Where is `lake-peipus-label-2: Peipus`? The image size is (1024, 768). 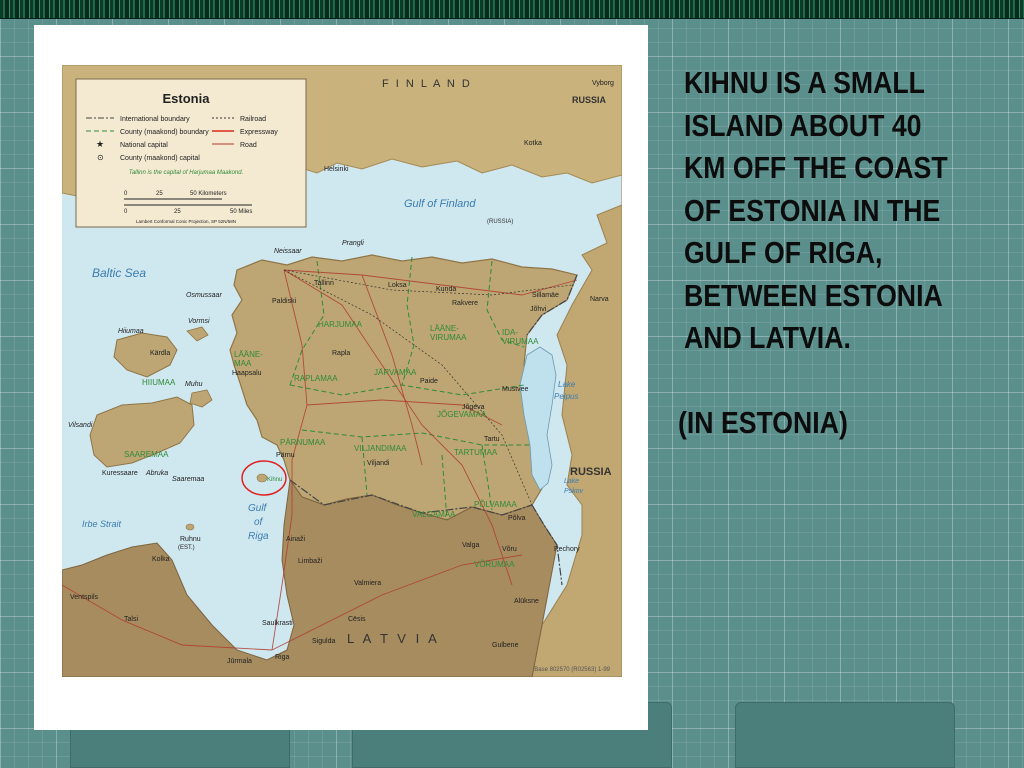
lake-peipus-label-2: Peipus is located at coordinates (566, 396).